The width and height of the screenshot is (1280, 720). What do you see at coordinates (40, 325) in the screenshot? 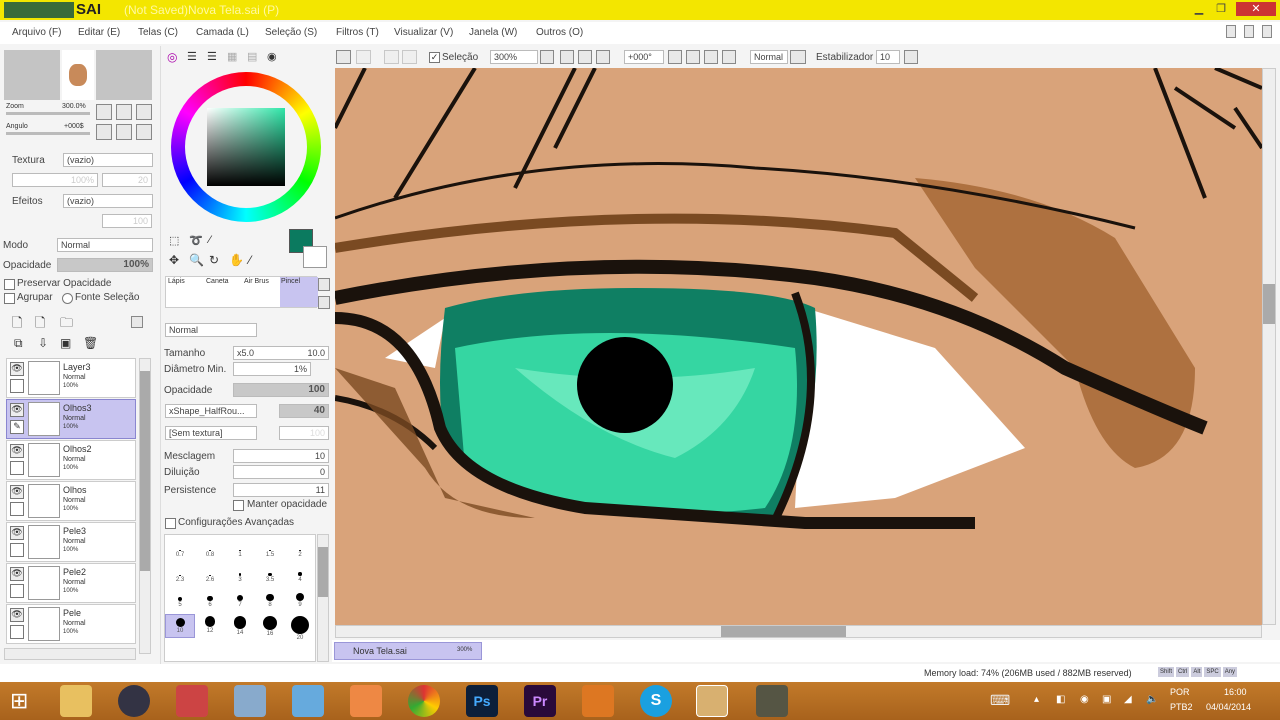
I see `new-linework-layer-icon: 🗋` at bounding box center [40, 325].